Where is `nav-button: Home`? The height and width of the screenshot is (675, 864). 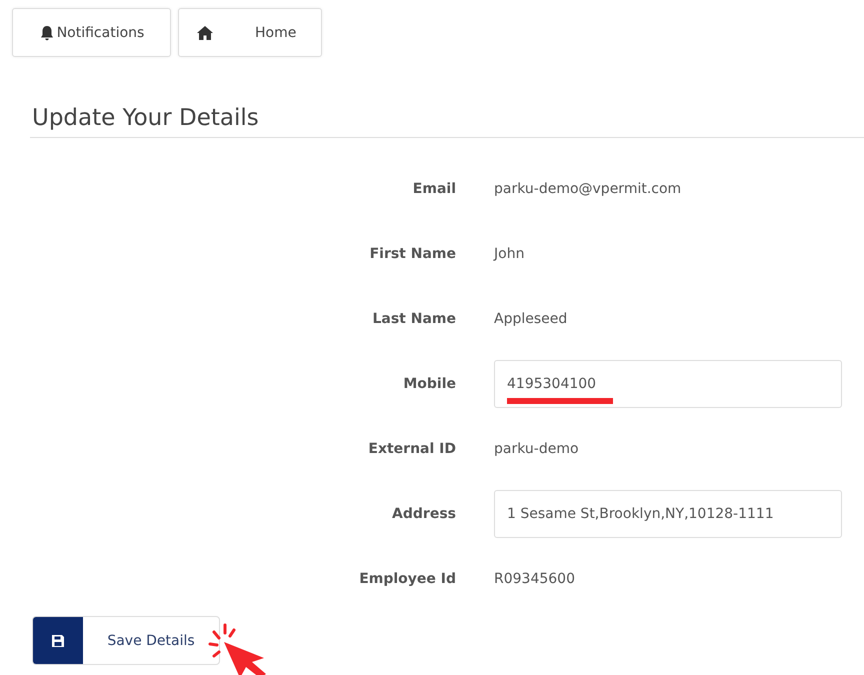 nav-button: Home is located at coordinates (250, 32).